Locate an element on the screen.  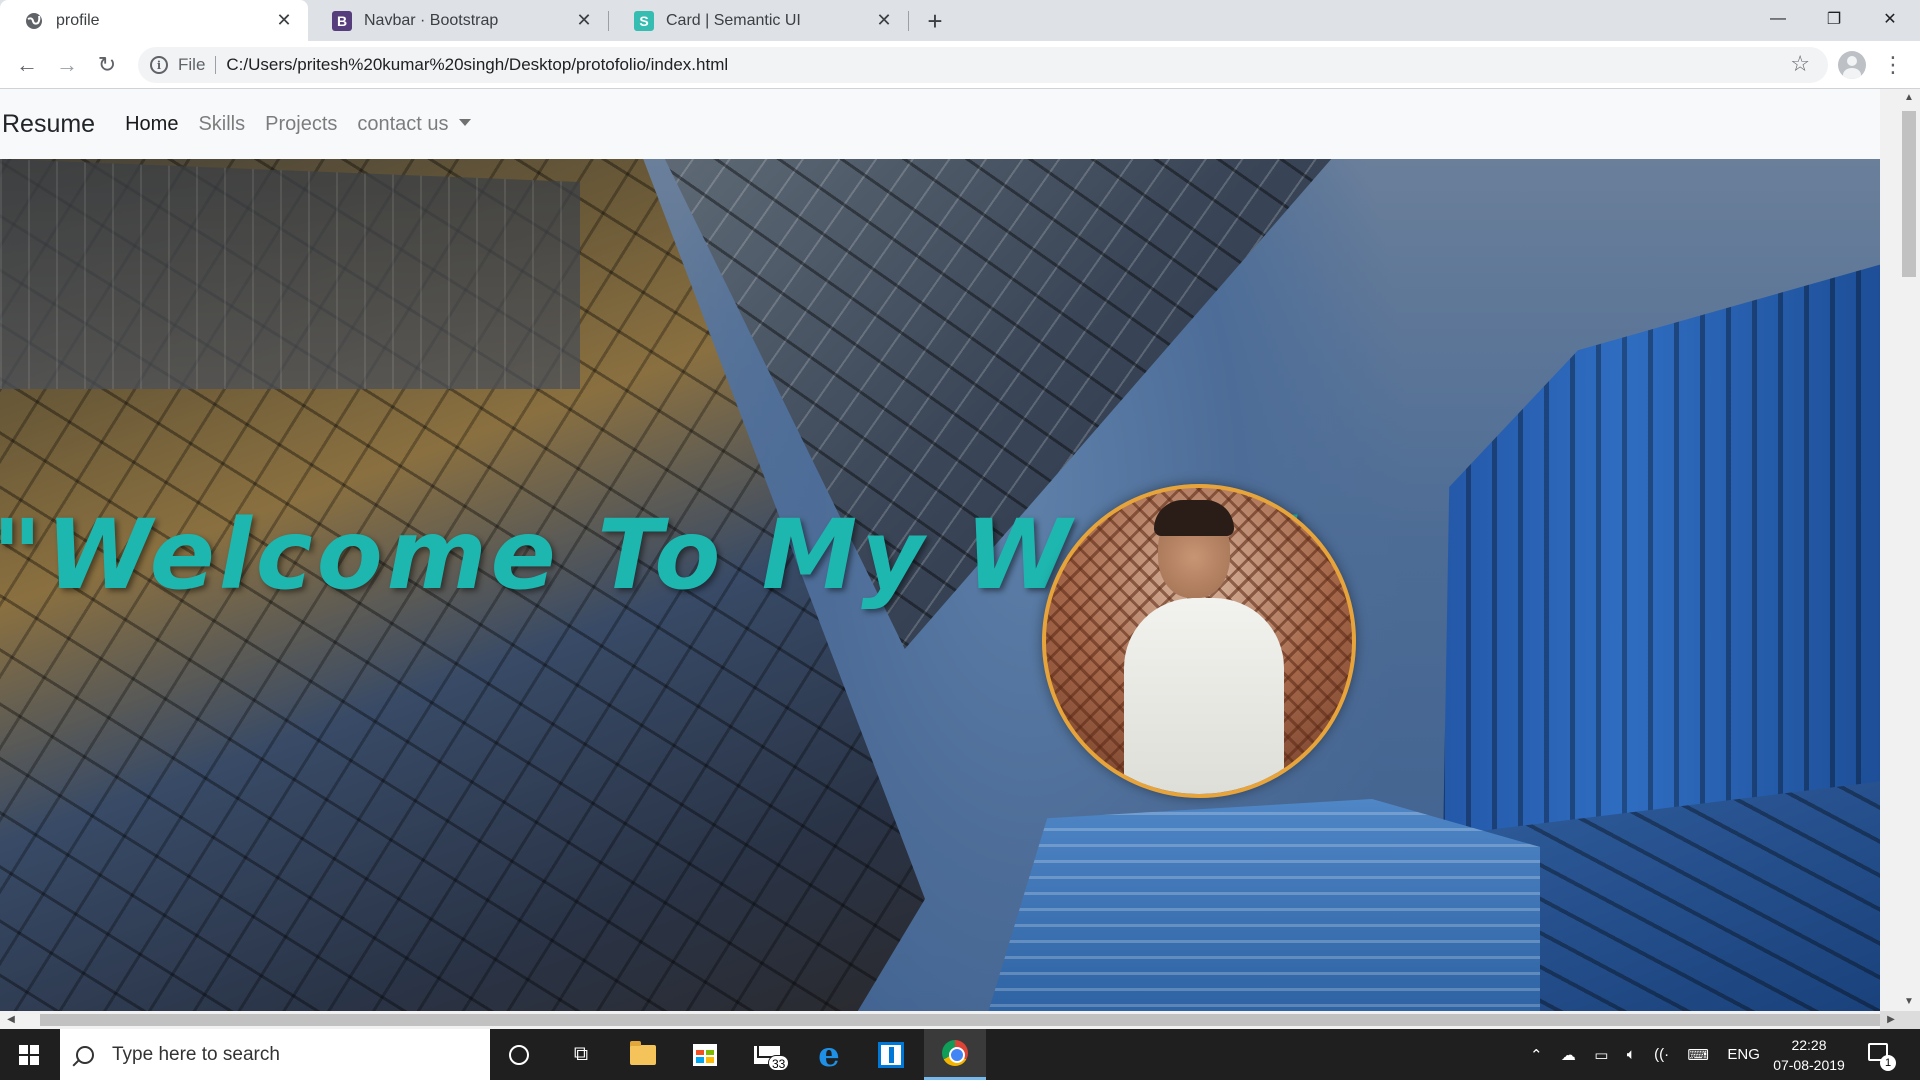
cortana-circle-icon is located at coordinates (519, 1054).